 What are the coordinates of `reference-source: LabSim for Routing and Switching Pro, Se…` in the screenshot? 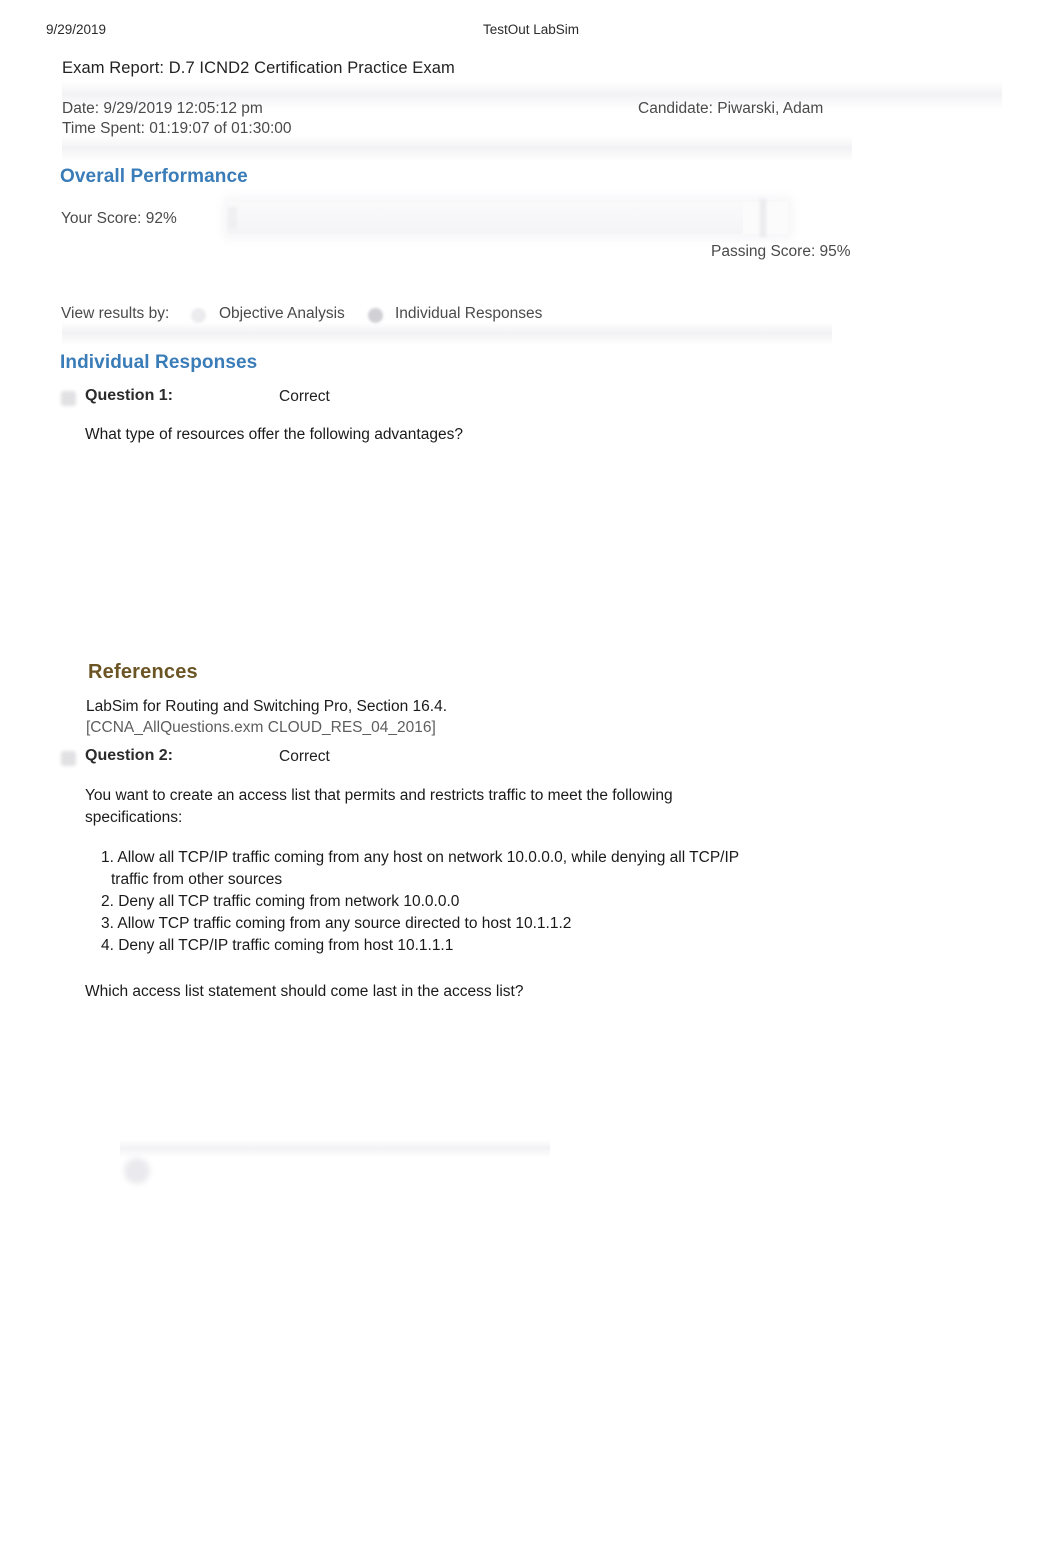 It's located at (267, 706).